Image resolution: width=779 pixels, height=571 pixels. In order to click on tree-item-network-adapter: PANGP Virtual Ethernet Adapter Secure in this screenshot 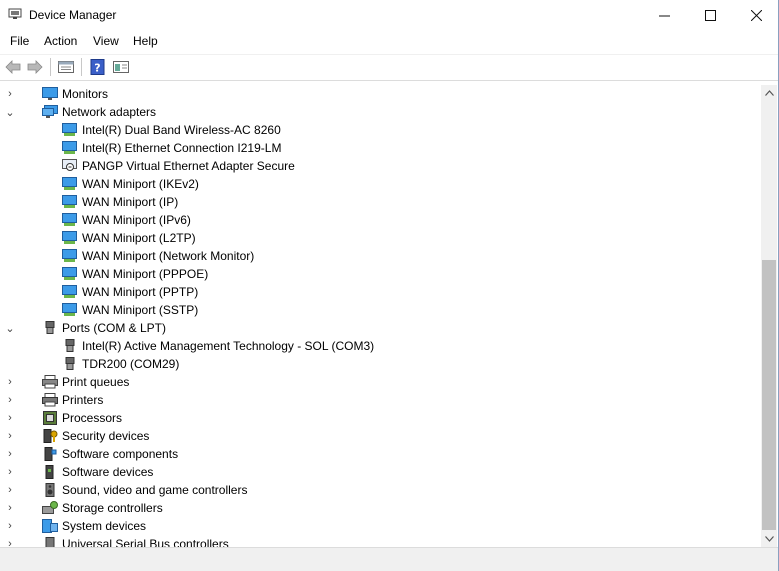, I will do `click(178, 166)`.